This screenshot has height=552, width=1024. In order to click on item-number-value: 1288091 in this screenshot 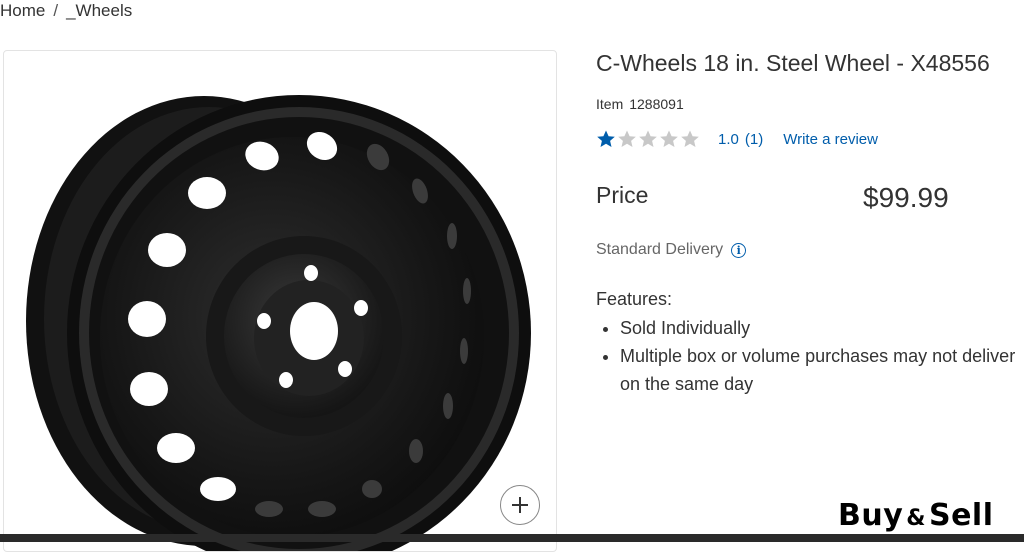, I will do `click(656, 104)`.